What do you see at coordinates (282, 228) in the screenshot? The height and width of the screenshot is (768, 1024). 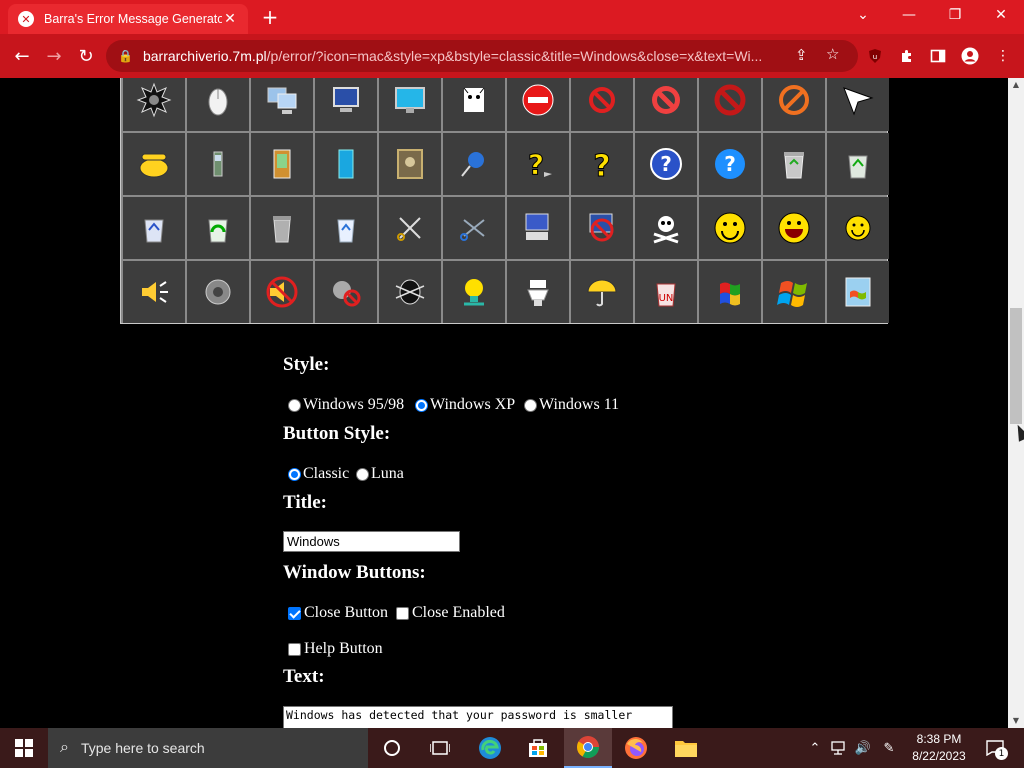 I see `icon-option-trash-can` at bounding box center [282, 228].